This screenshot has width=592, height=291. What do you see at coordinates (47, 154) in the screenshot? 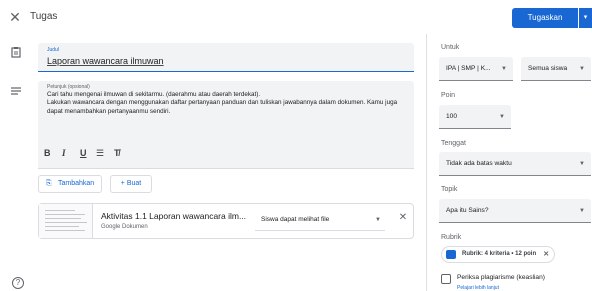
I see `bold-button: B` at bounding box center [47, 154].